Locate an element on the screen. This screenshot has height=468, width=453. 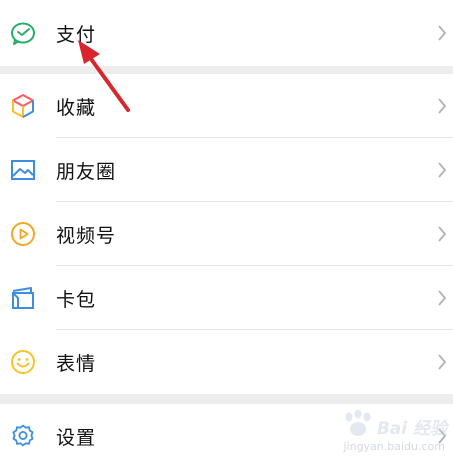
menu-item-label: 卡包 is located at coordinates (76, 299).